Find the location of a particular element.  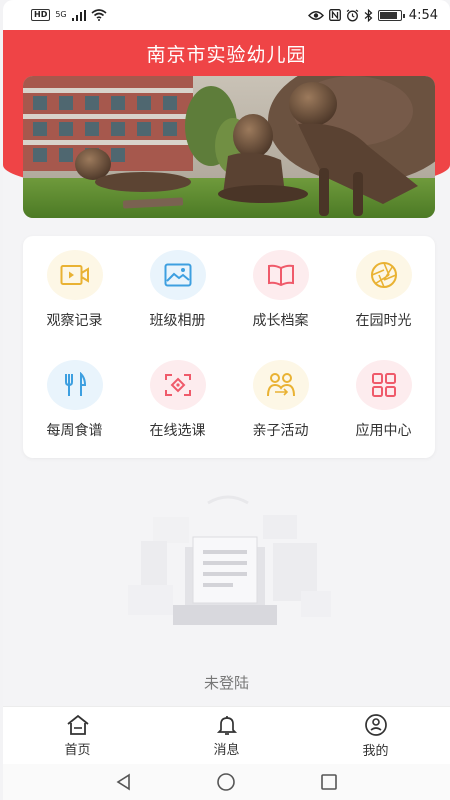

network-type: 5G is located at coordinates (61, 14).